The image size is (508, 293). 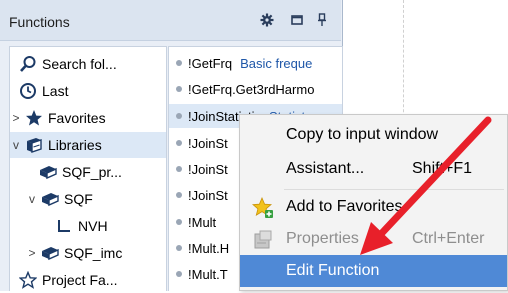 I want to click on panel-title: Functions, so click(x=39, y=22).